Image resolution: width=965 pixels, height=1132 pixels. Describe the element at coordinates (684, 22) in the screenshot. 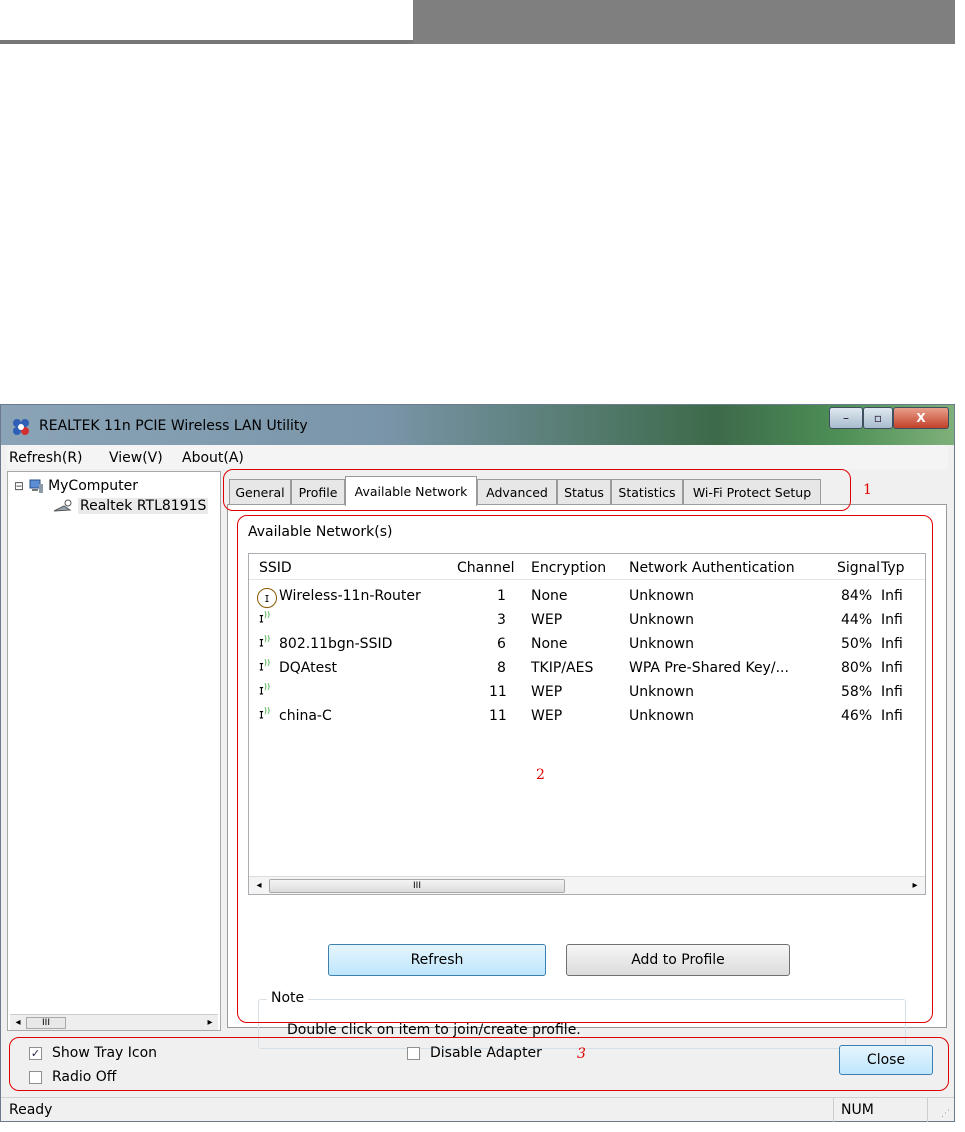

I see `page-header-band` at that location.